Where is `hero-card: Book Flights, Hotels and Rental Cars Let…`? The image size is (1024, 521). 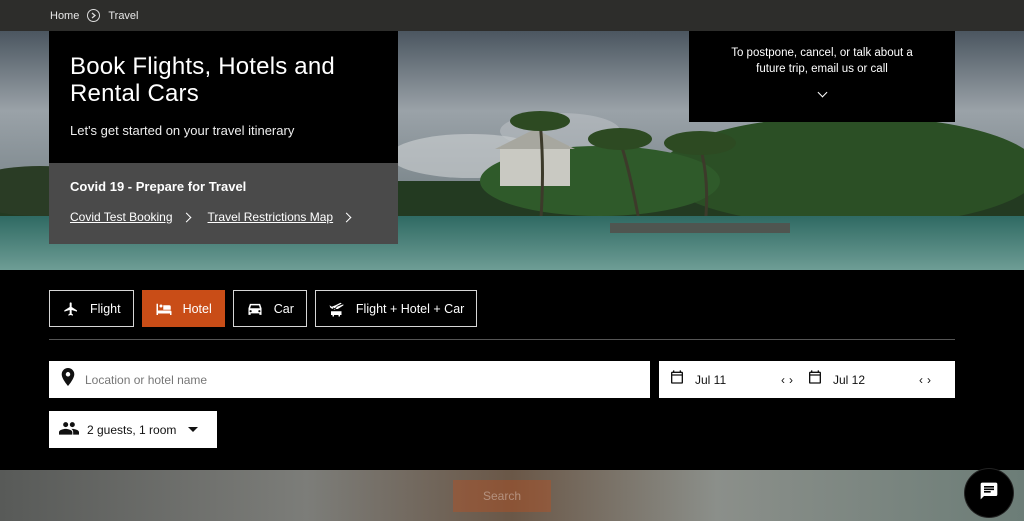 hero-card: Book Flights, Hotels and Rental Cars Let… is located at coordinates (223, 97).